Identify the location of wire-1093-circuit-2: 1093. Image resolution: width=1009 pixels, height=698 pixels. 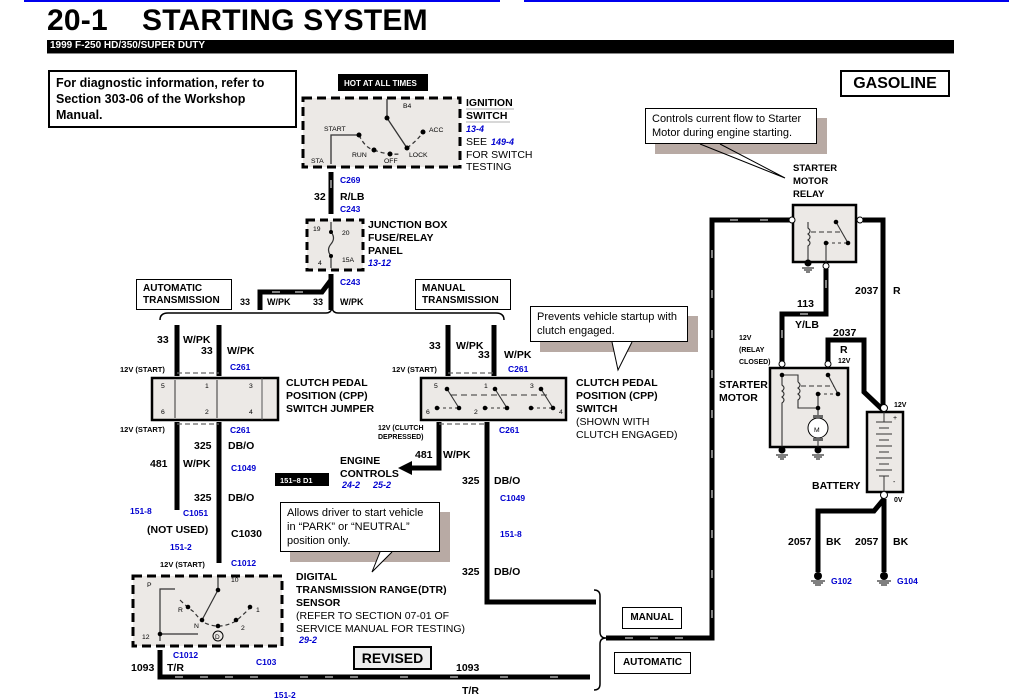
(468, 668).